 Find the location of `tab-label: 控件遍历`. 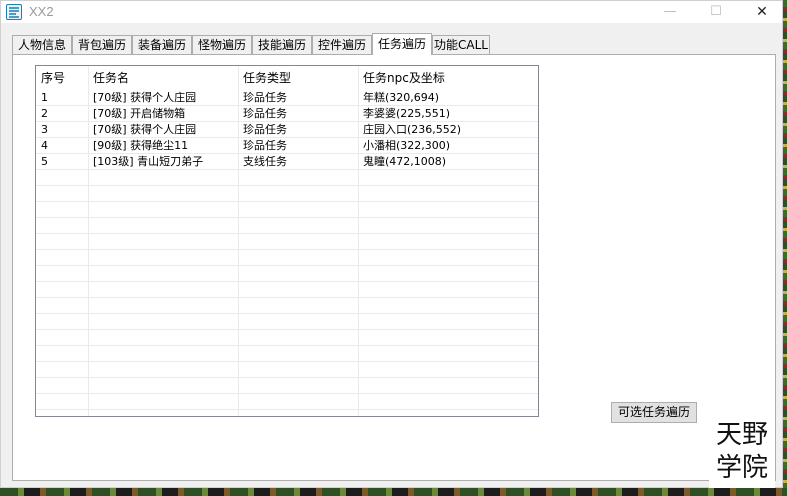

tab-label: 控件遍历 is located at coordinates (341, 45).